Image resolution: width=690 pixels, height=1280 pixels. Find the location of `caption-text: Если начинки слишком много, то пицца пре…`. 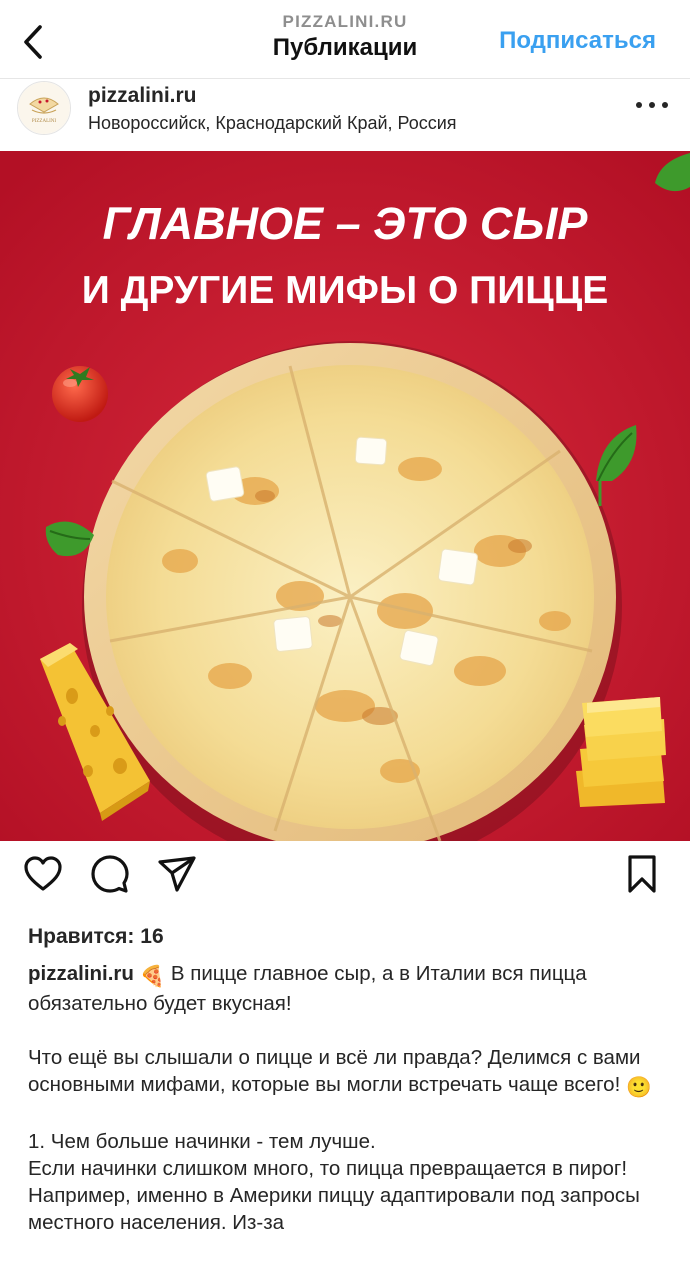

caption-text: Если начинки слишком много, то пицца пре… is located at coordinates (334, 1195).